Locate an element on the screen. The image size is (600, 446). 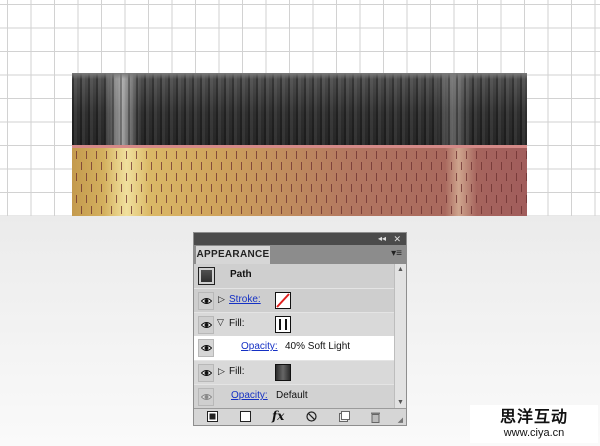
dash-pattern is located at coordinates (299, 182).